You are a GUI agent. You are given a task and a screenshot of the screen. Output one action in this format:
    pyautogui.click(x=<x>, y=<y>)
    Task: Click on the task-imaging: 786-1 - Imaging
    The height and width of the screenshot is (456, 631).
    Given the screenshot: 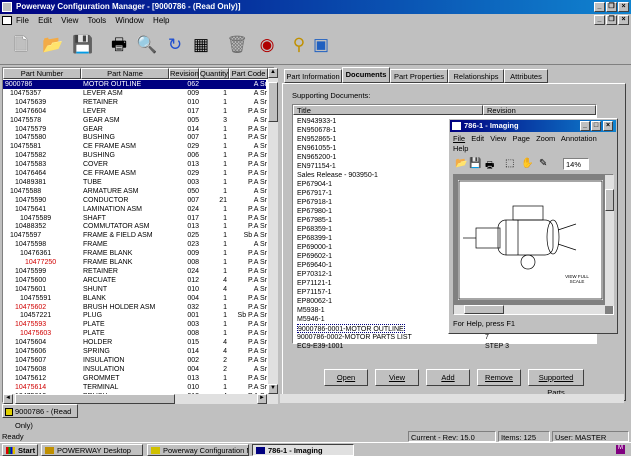 What is the action you would take?
    pyautogui.click(x=303, y=450)
    